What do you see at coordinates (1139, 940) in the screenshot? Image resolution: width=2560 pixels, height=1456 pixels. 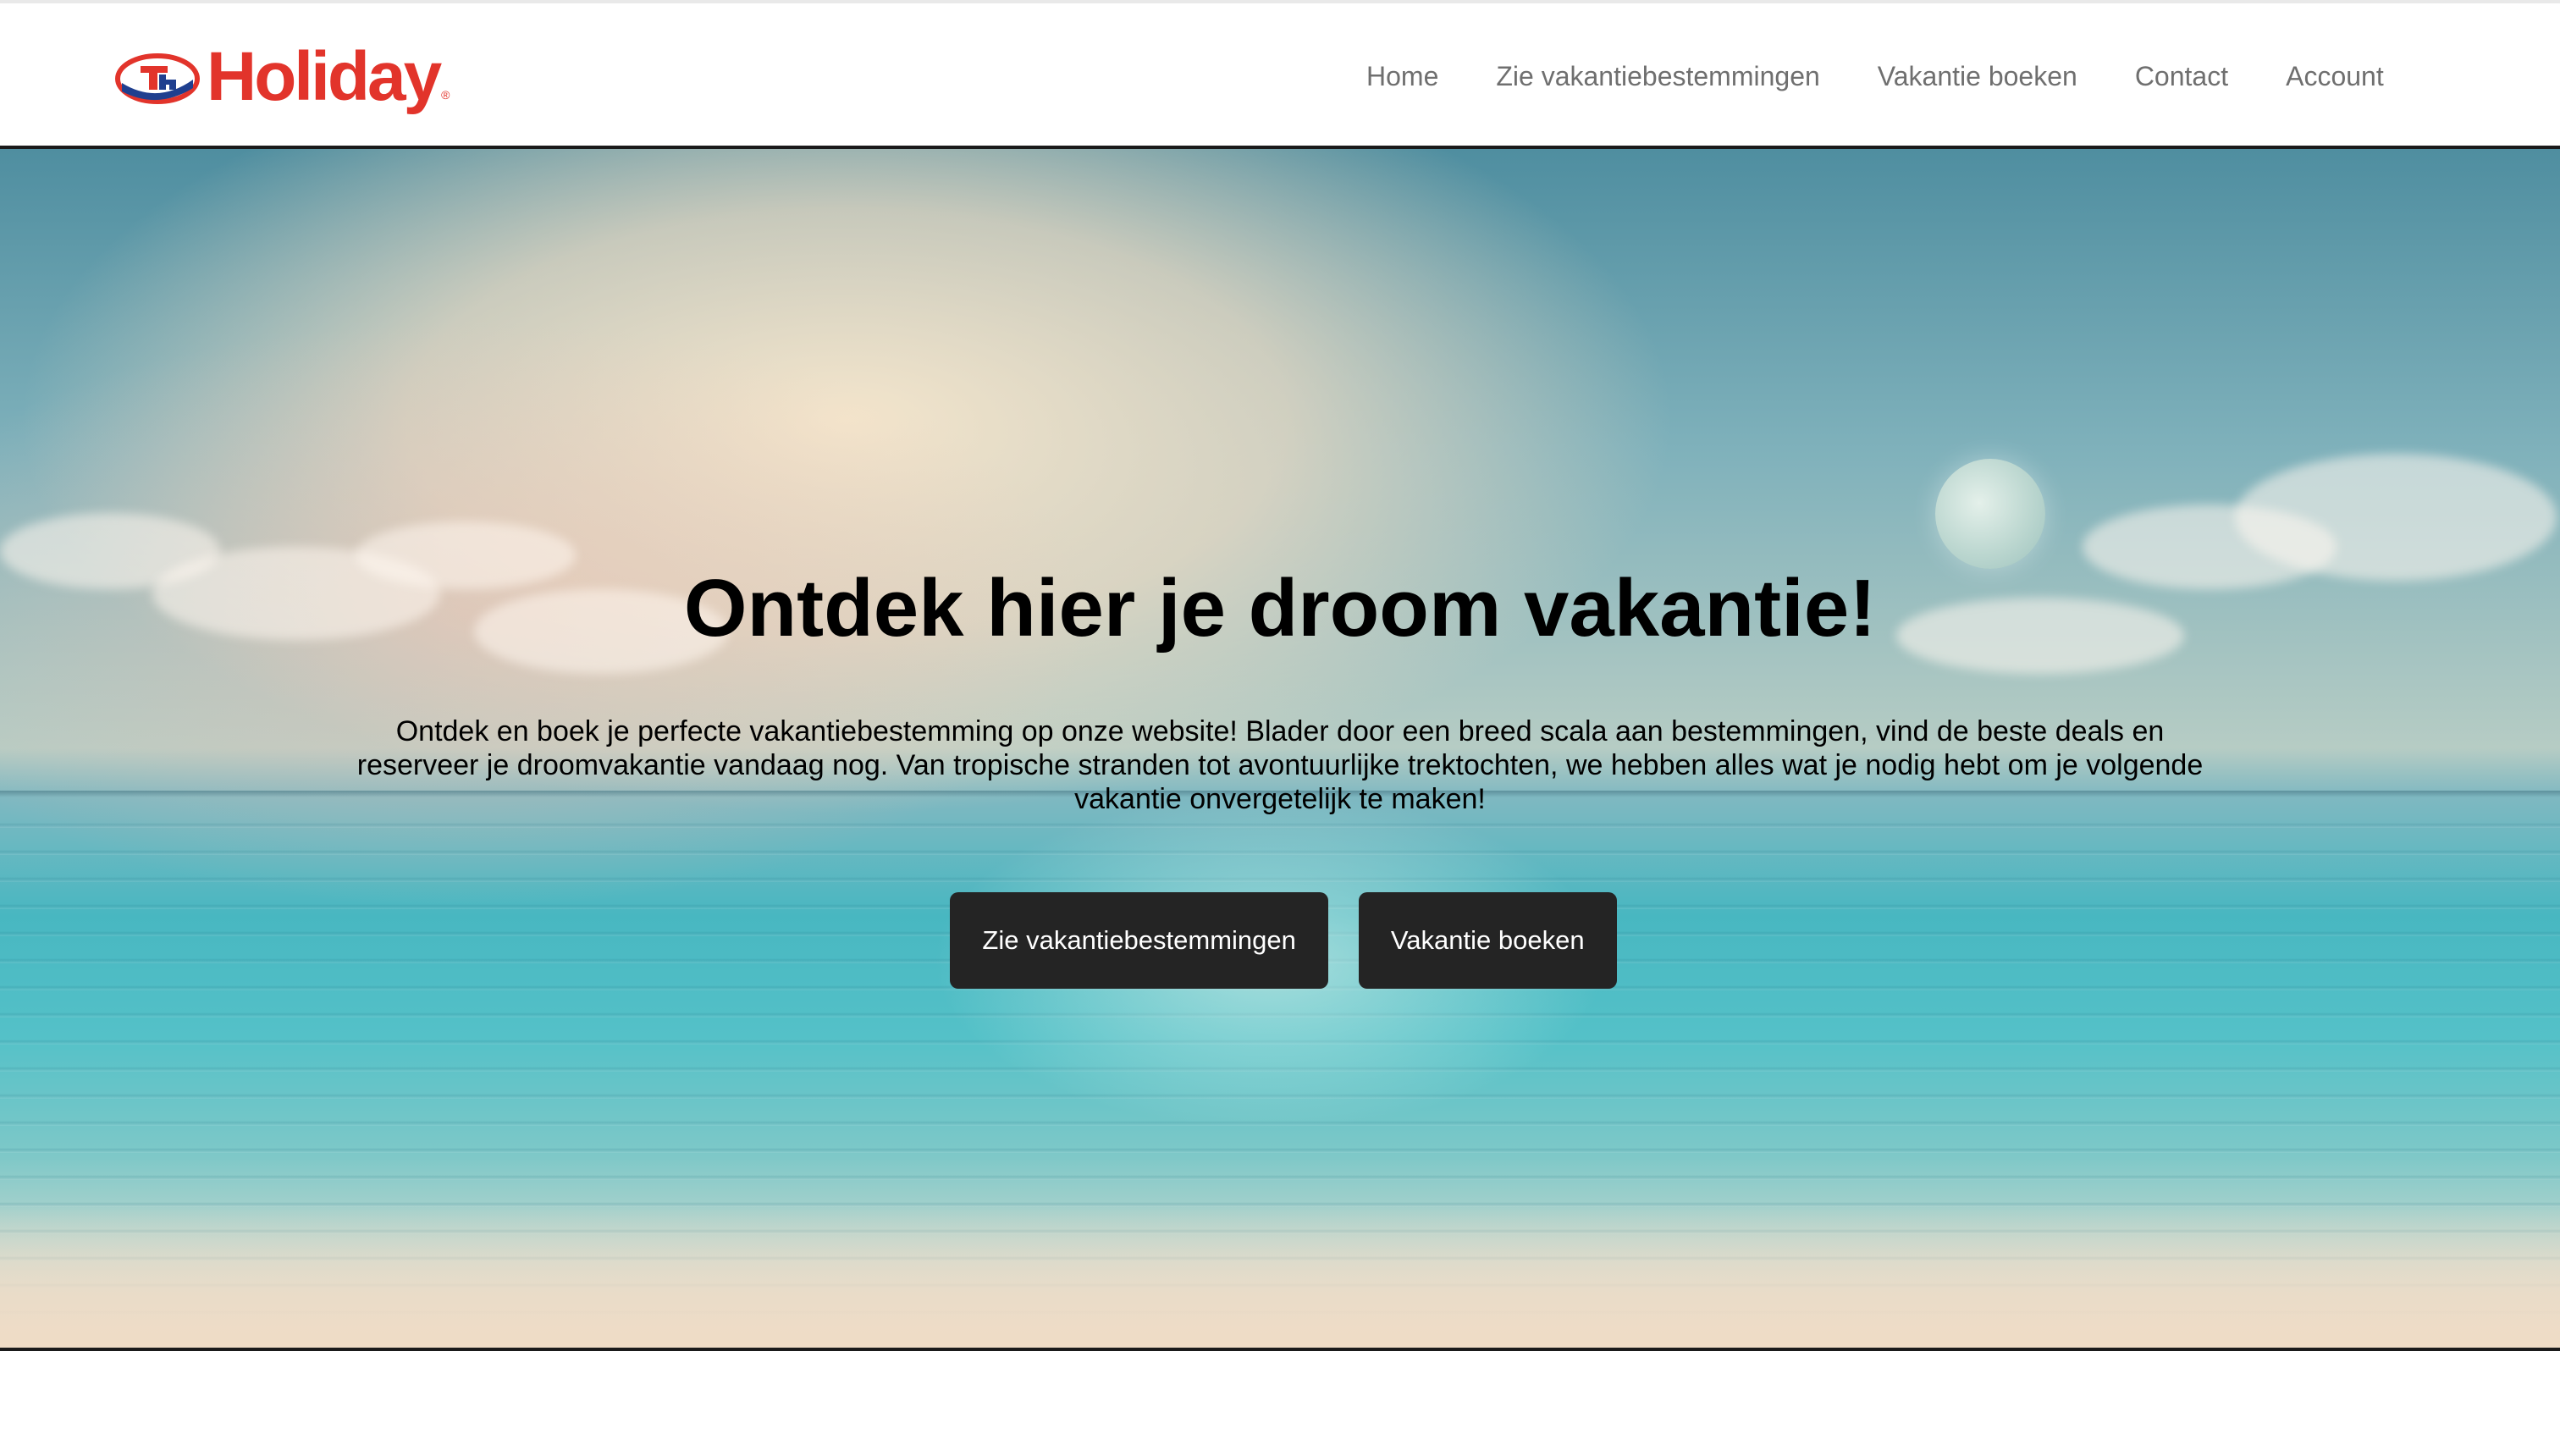 I see `destinations-button: Zie vakantiebestemmingen` at bounding box center [1139, 940].